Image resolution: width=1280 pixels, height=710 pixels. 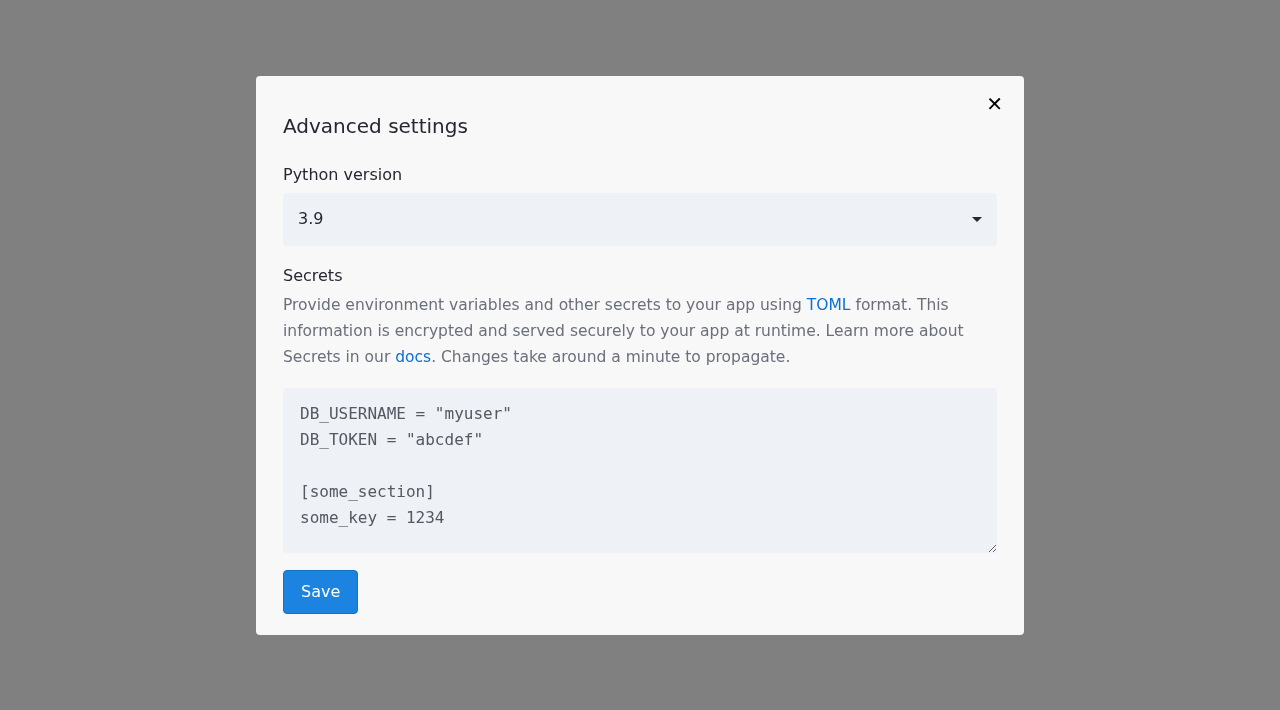 I want to click on secrets-description: Provide environment variables and other secrets to your app using TOML format. This information is encrypted and served securely to your app at runtime. Learn more about Secrets in our docs. Changes take around a minute to propagate., so click(x=624, y=331).